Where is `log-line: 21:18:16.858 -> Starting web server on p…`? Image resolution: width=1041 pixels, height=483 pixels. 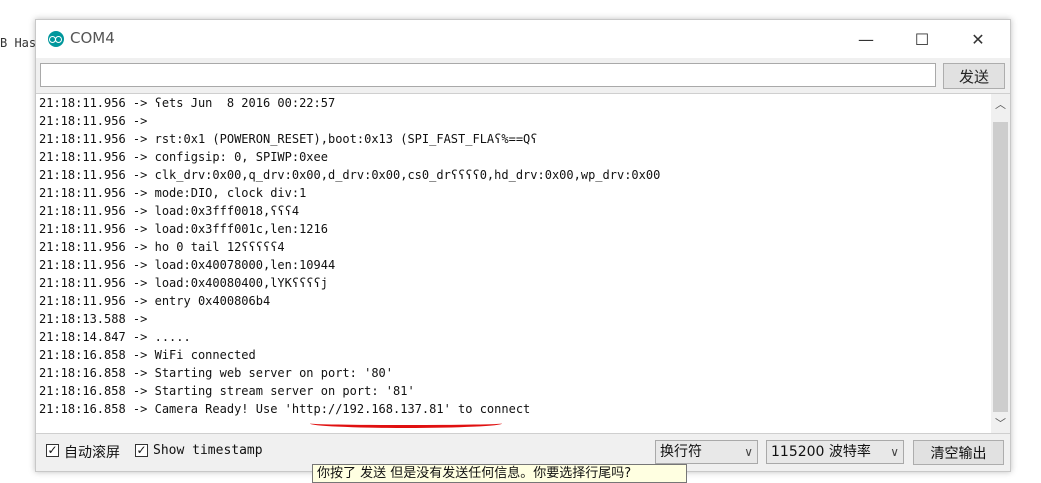
log-line: 21:18:16.858 -> Starting web server on p… is located at coordinates (216, 373).